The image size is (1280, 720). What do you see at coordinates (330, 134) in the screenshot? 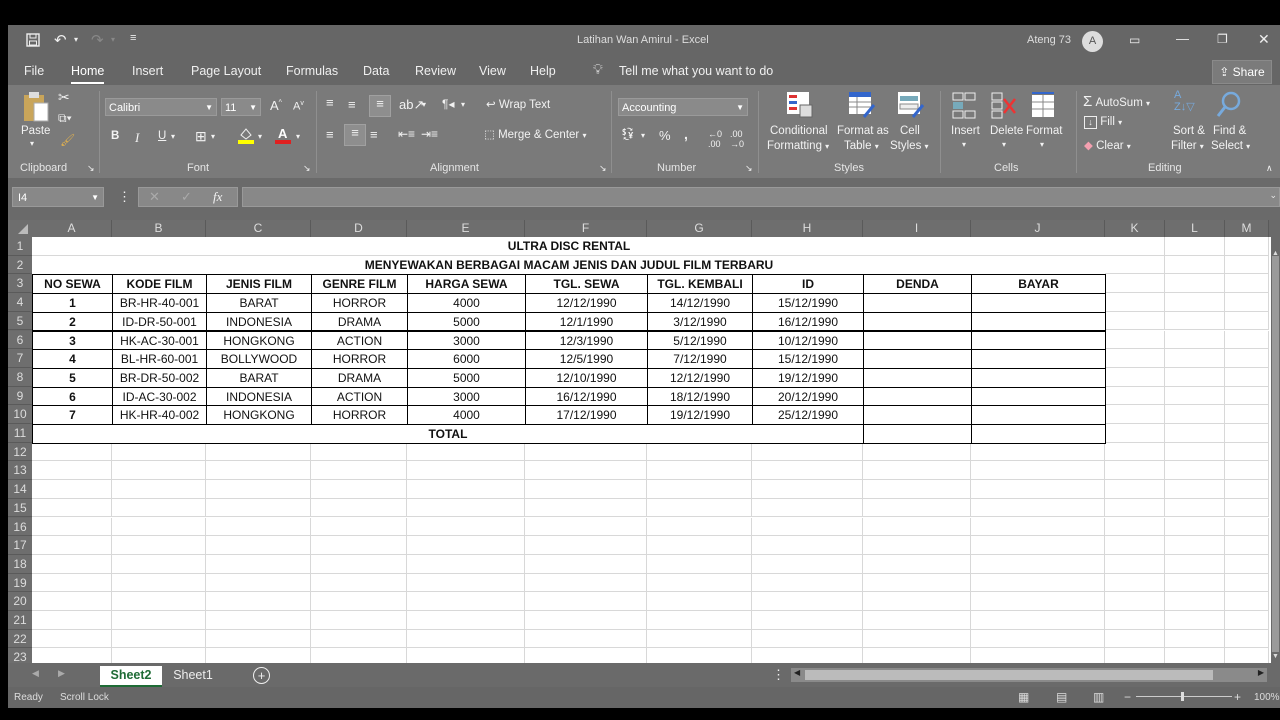
I see `align-left-icon: ≡` at bounding box center [330, 134].